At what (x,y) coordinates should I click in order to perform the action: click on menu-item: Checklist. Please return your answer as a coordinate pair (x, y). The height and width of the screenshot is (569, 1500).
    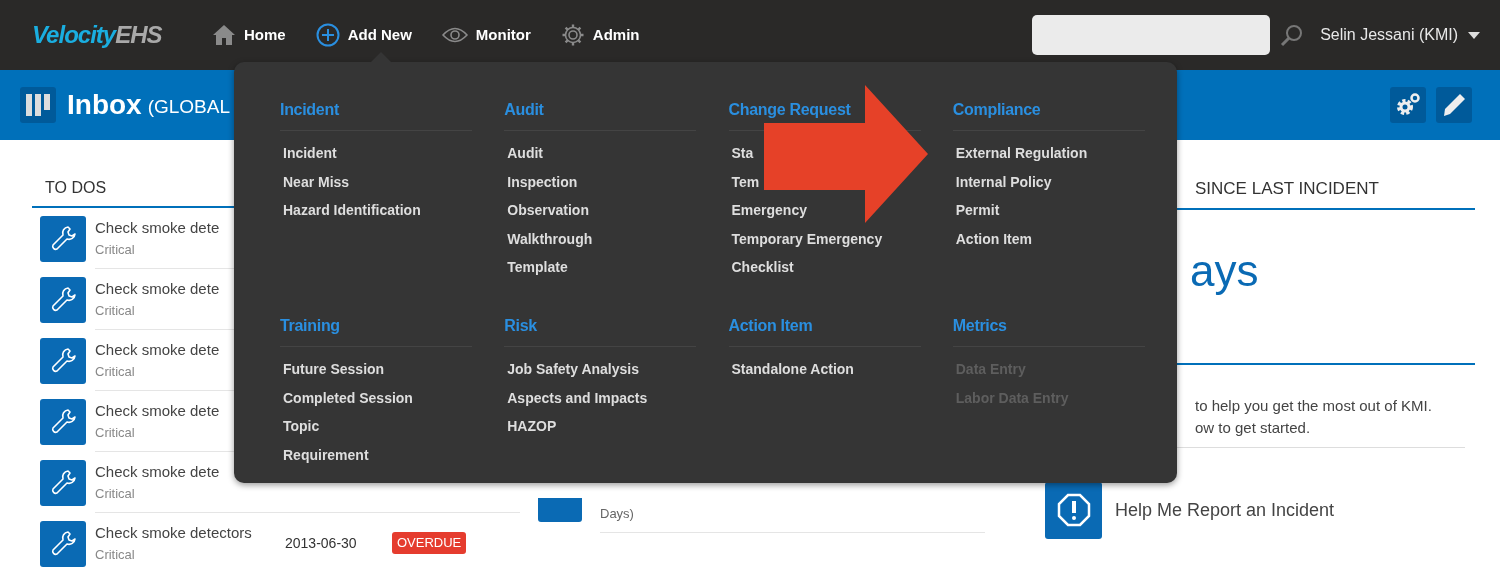
    Looking at the image, I should click on (762, 267).